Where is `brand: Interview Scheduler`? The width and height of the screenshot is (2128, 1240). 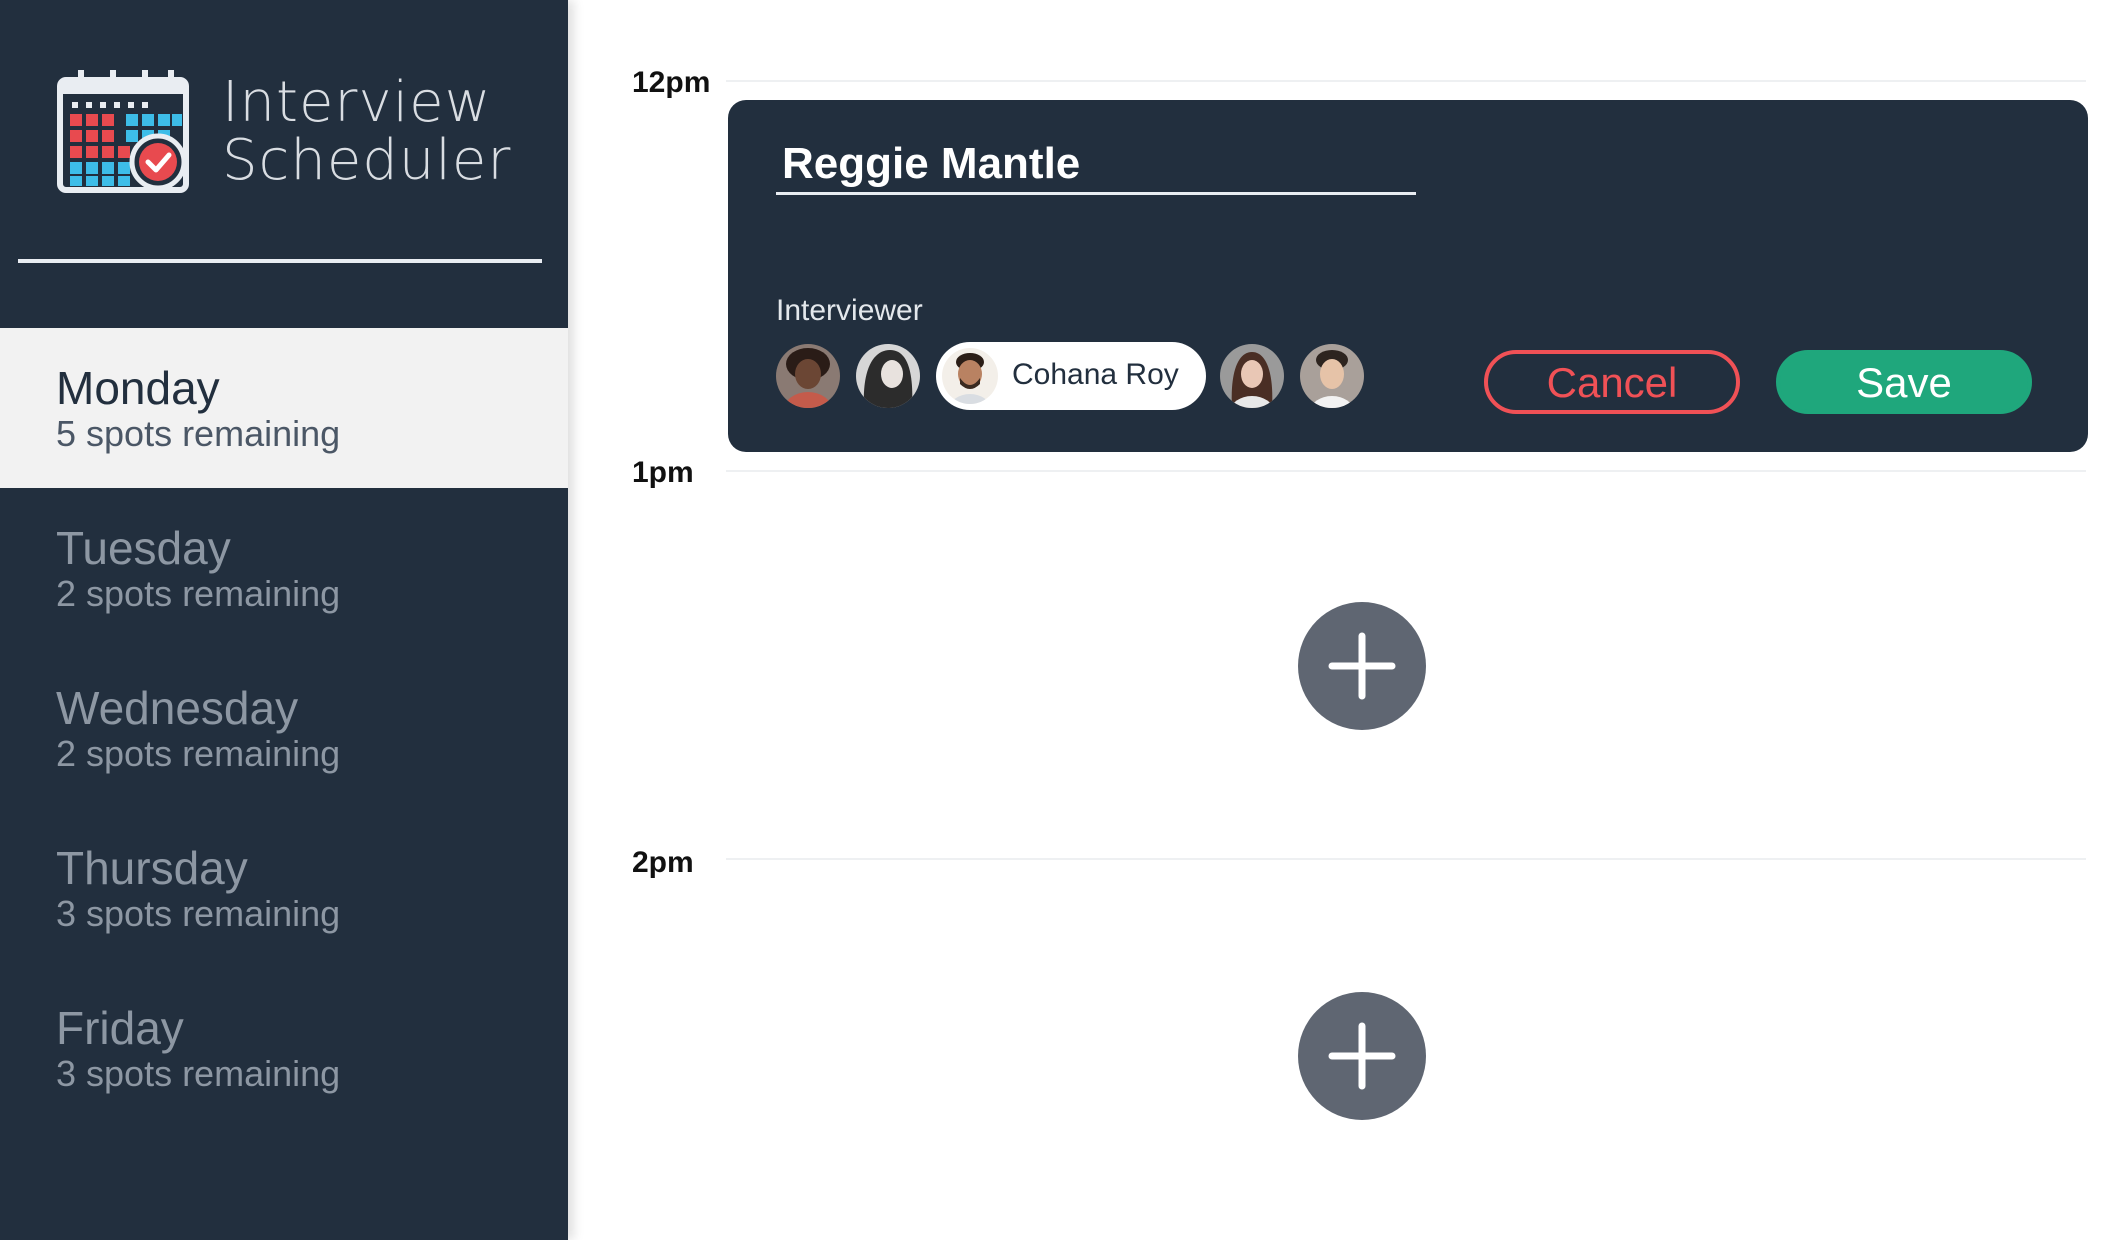 brand: Interview Scheduler is located at coordinates (286, 133).